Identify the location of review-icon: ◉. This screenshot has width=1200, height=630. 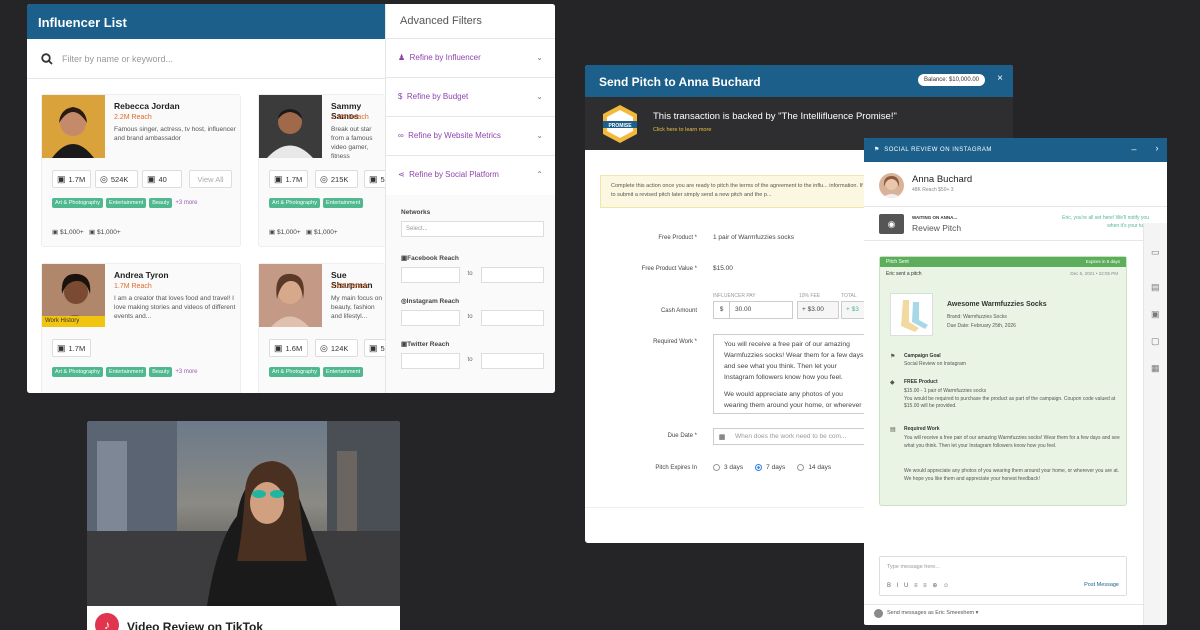
(891, 224).